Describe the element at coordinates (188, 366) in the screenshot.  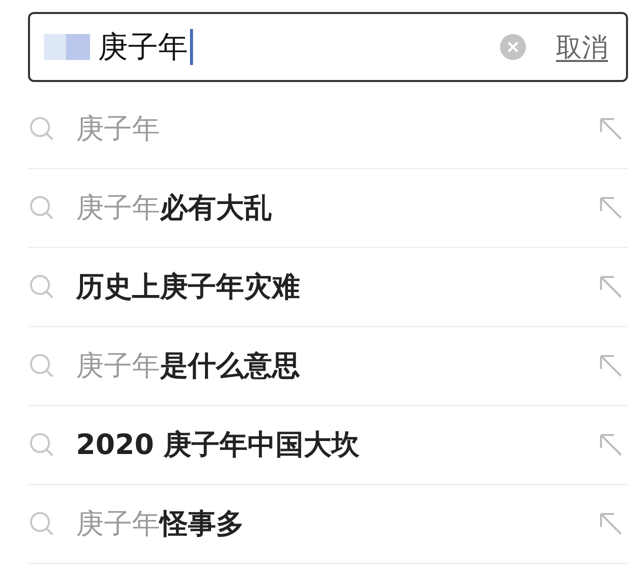
I see `suggestion-text: 庚子年是什么意思` at that location.